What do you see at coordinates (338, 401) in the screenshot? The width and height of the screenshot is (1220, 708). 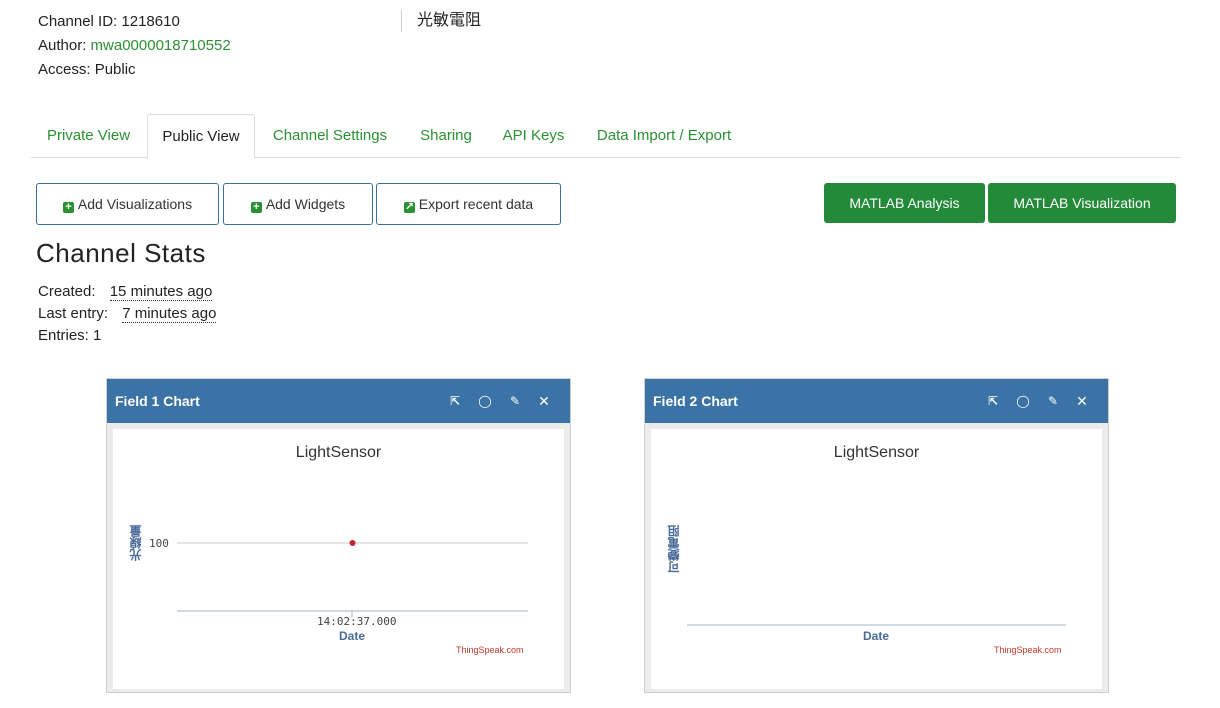 I see `field-1-chart-header: Field 1 Chart ⇱ ◯ ✎ ✕` at bounding box center [338, 401].